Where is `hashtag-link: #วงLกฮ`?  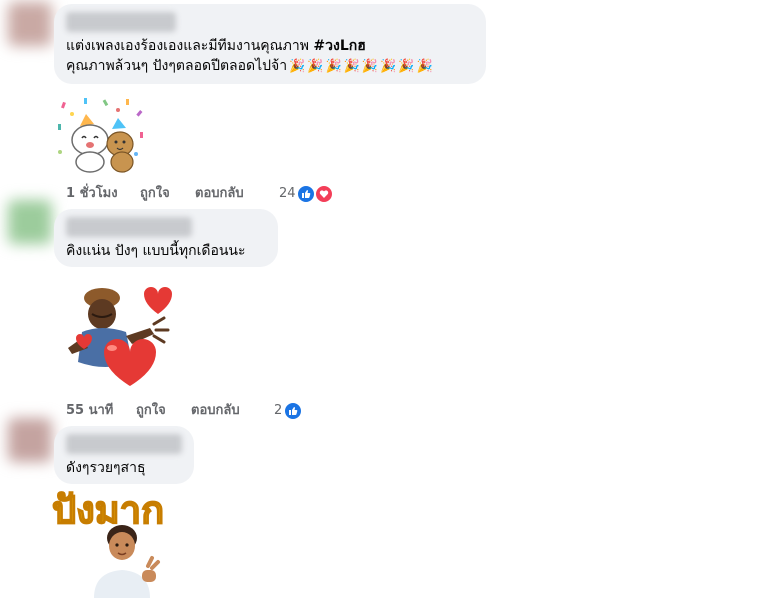 hashtag-link: #วงLกฮ is located at coordinates (339, 46).